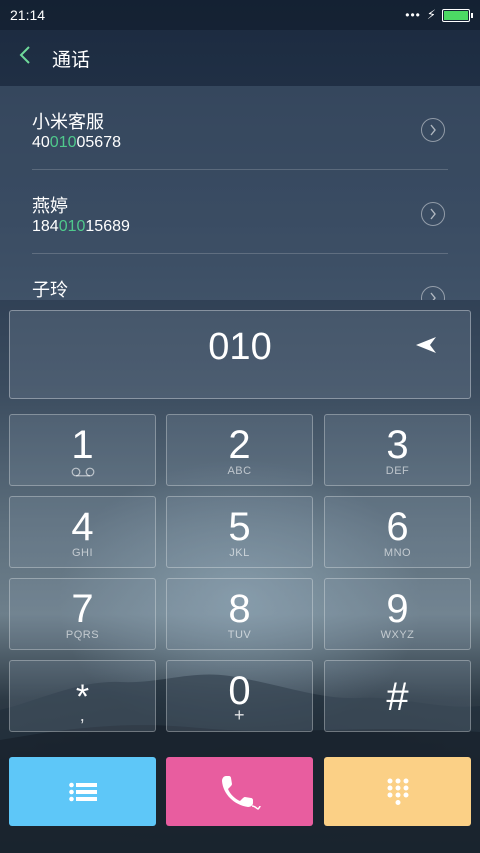 The height and width of the screenshot is (853, 480). What do you see at coordinates (239, 696) in the screenshot?
I see `key-0: 0 +` at bounding box center [239, 696].